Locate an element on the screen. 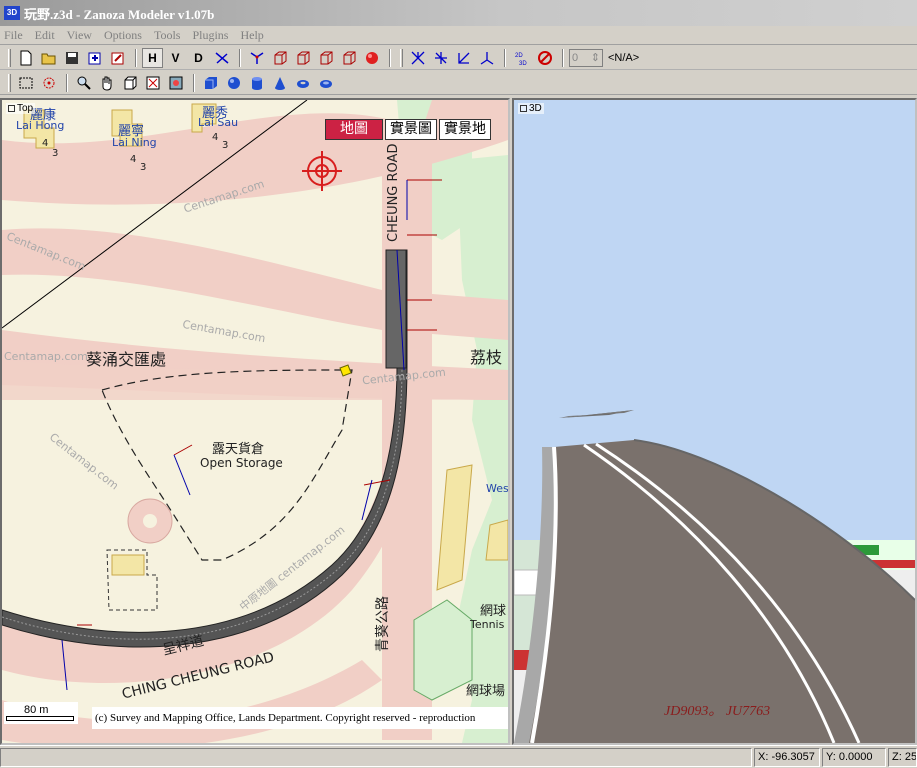 Image resolution: width=917 pixels, height=768 pixels. map-label: Centamap.com is located at coordinates (46, 356).